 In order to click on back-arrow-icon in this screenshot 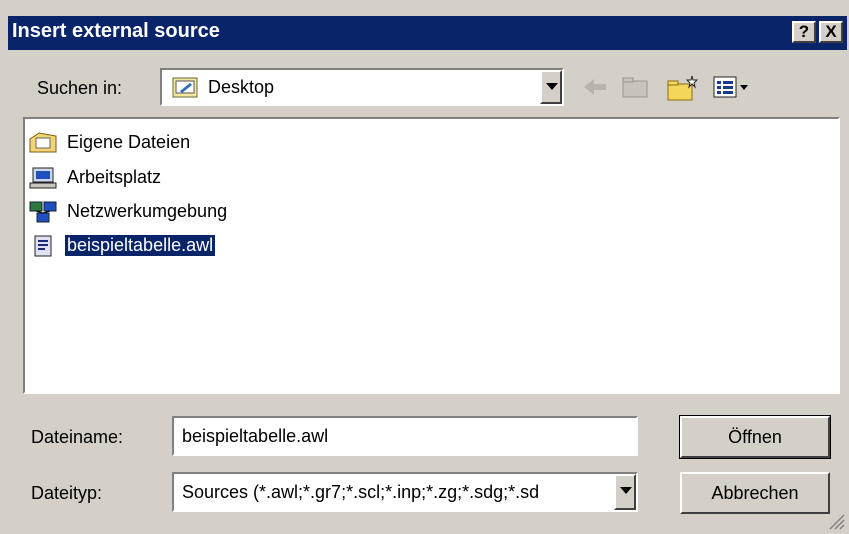, I will do `click(595, 87)`.